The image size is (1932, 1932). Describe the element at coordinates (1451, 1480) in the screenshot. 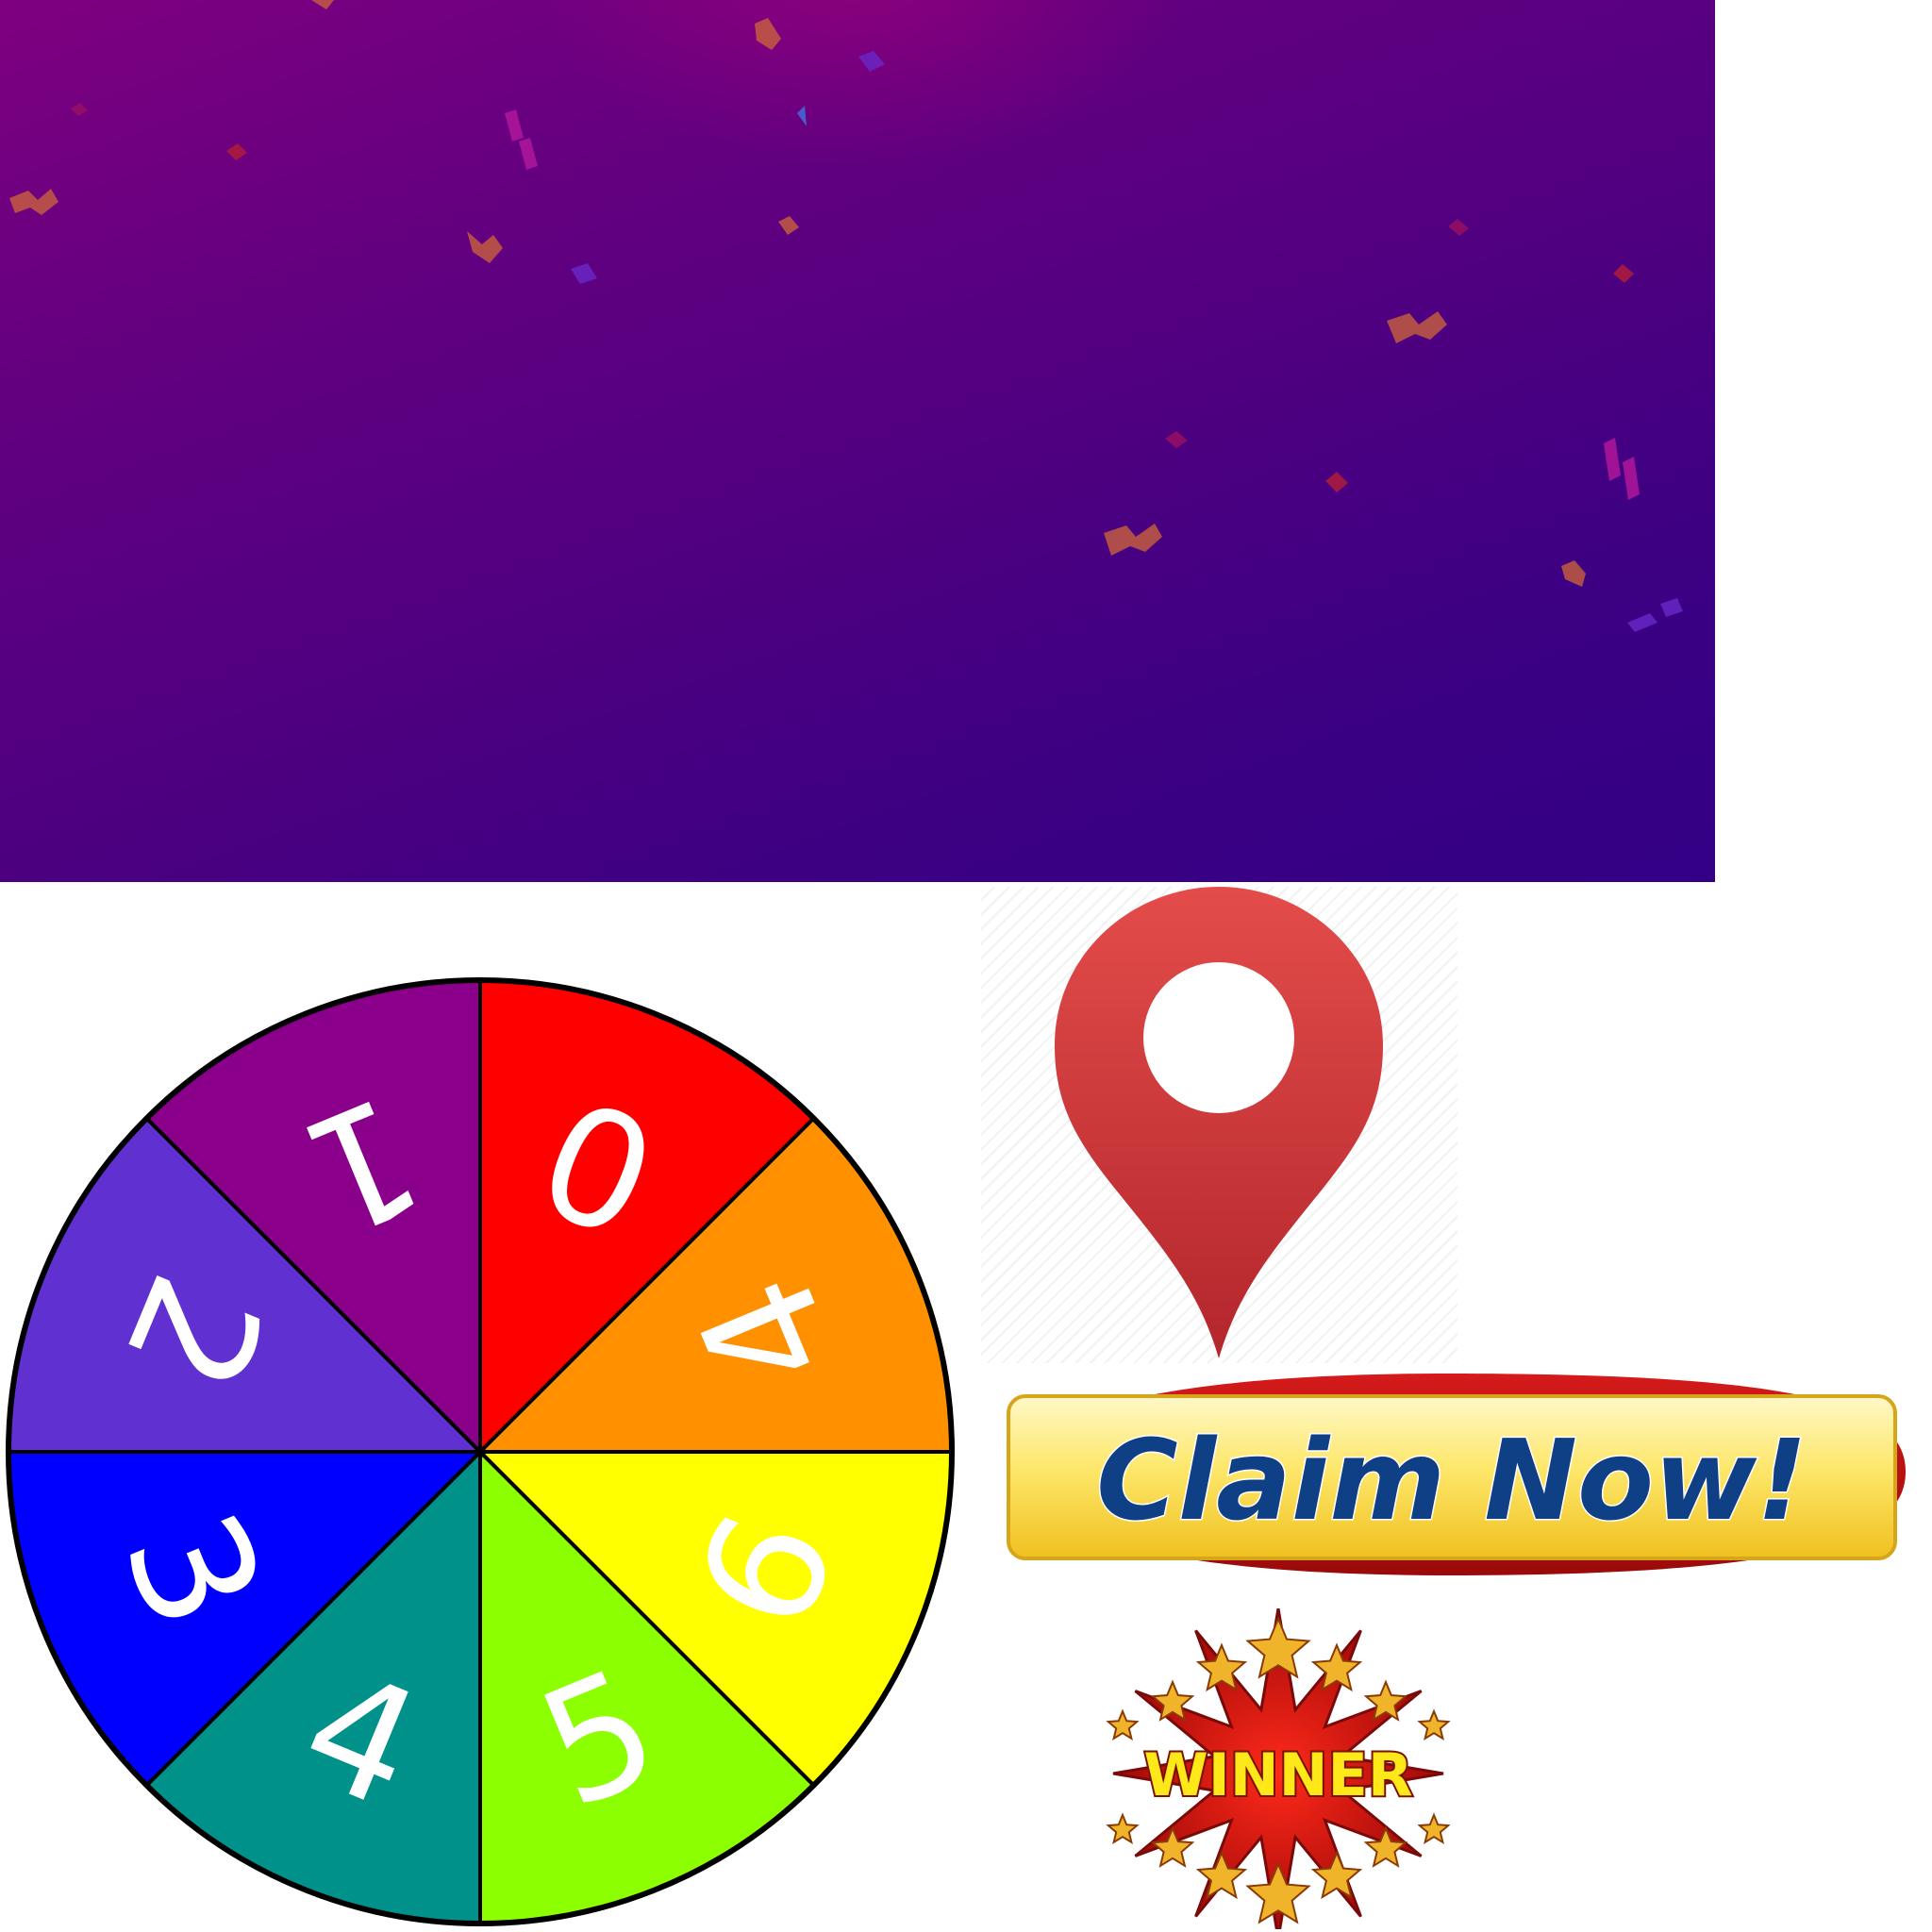

I see `claim-button-label: Claim Now!` at that location.